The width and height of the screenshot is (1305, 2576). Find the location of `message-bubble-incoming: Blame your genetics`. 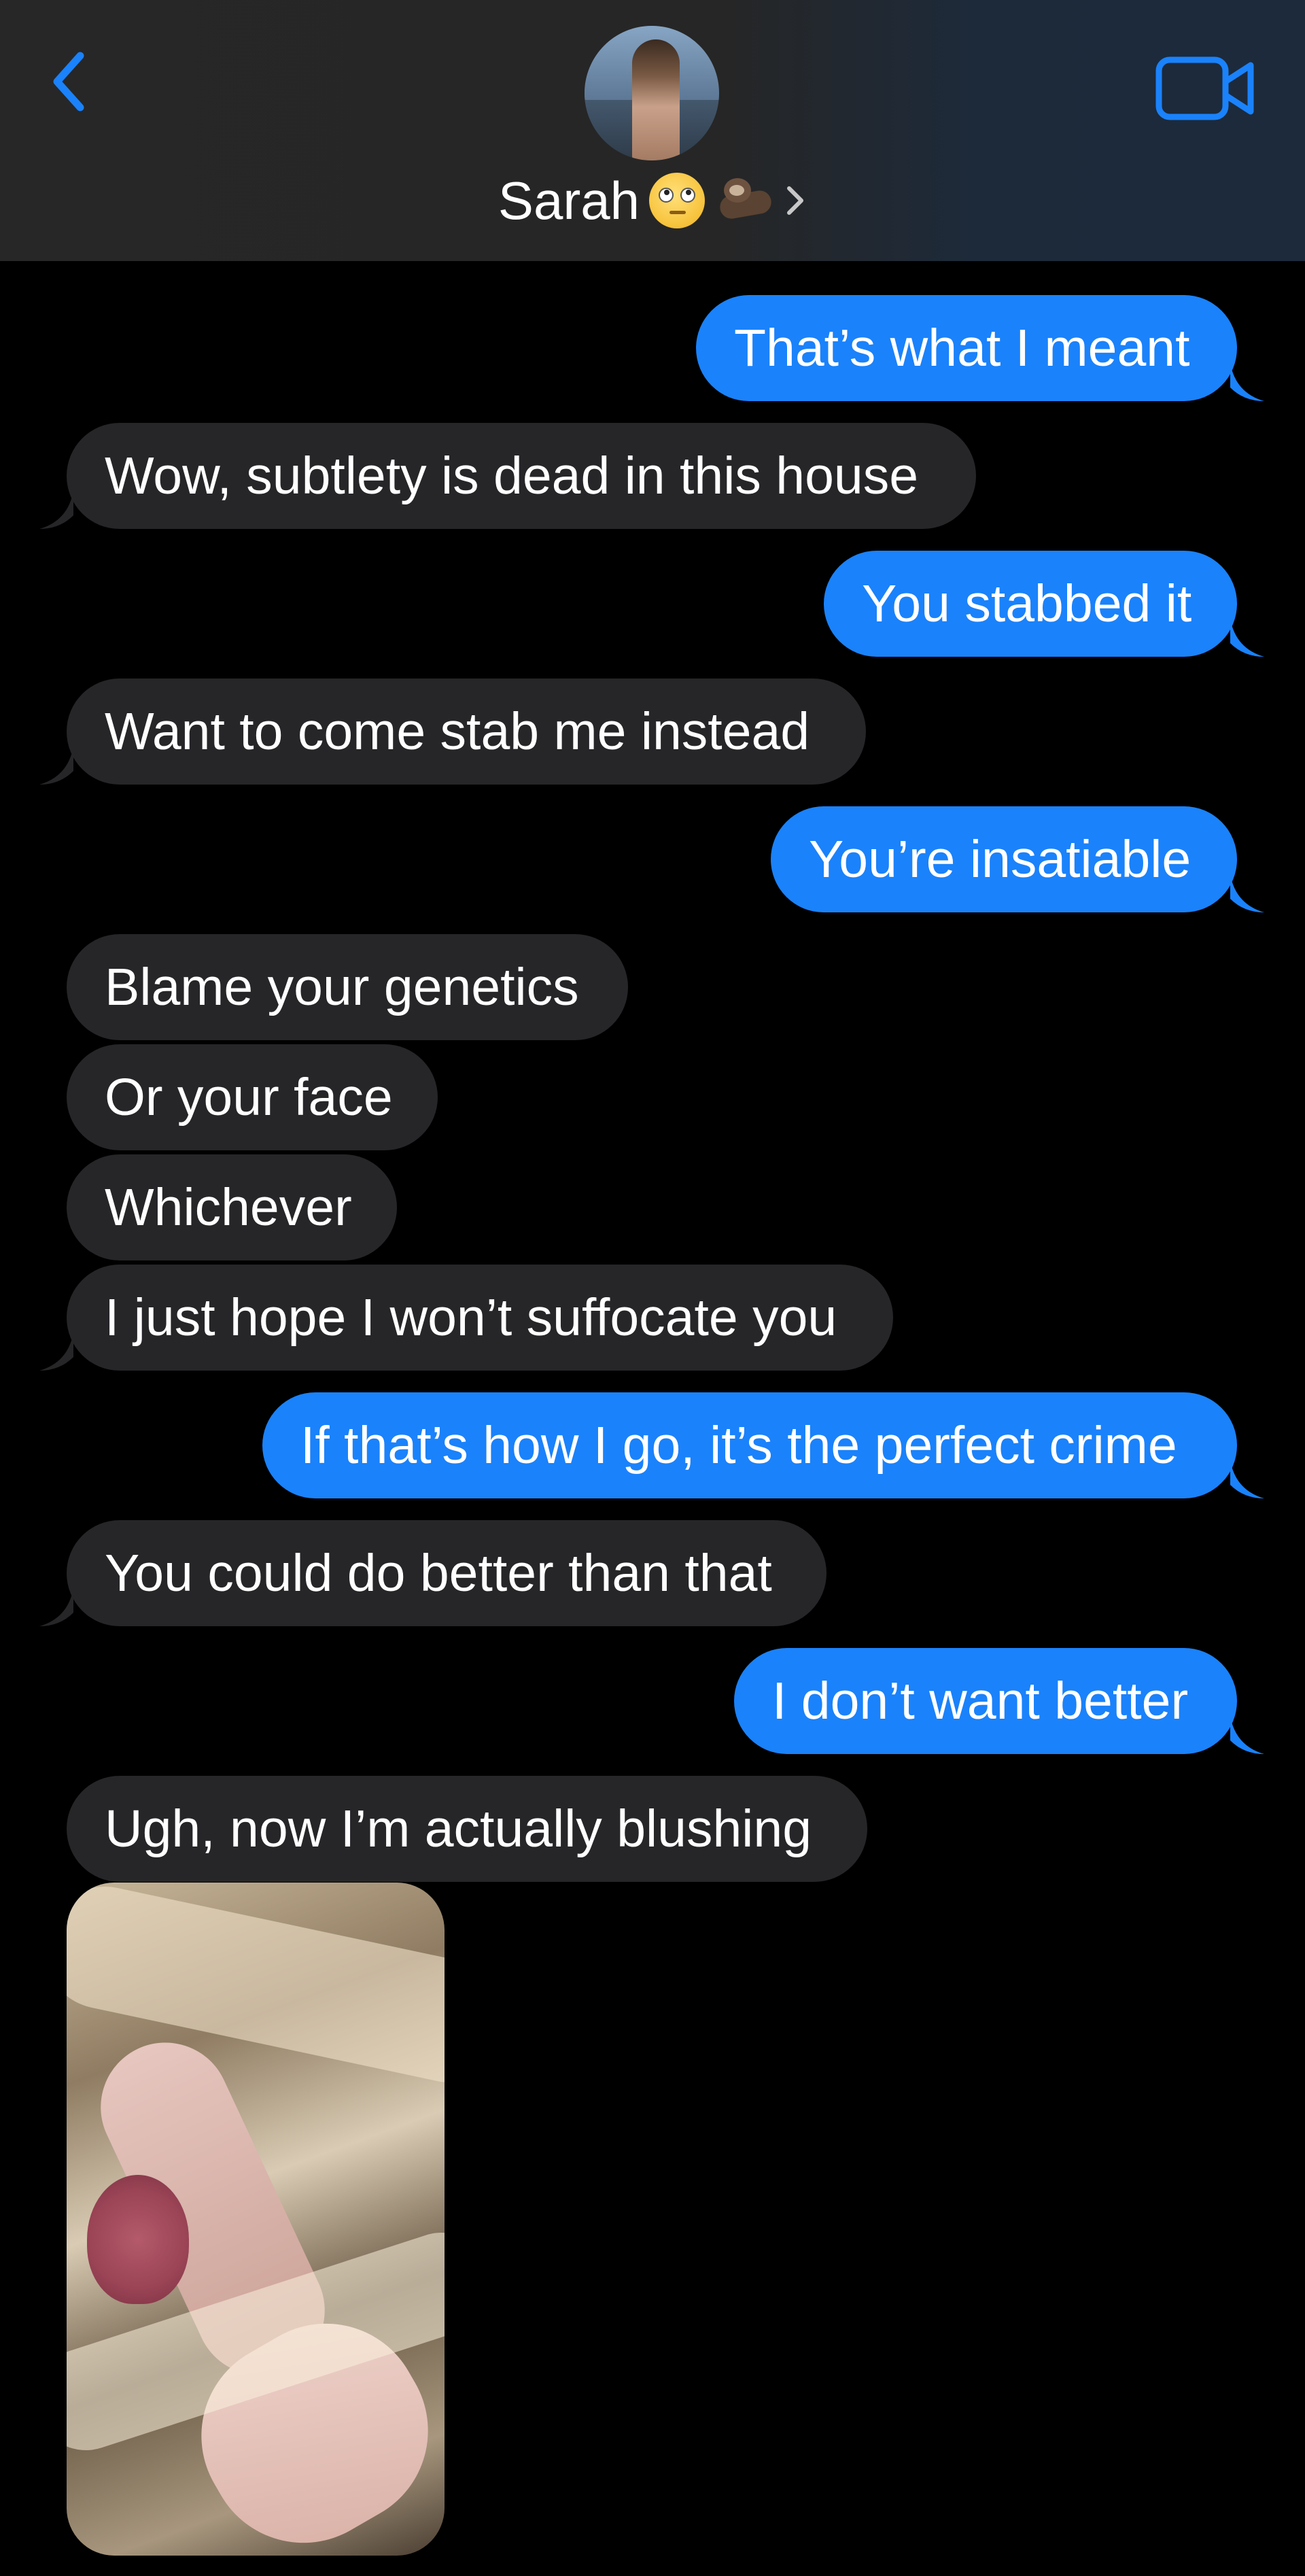

message-bubble-incoming: Blame your genetics is located at coordinates (347, 987).